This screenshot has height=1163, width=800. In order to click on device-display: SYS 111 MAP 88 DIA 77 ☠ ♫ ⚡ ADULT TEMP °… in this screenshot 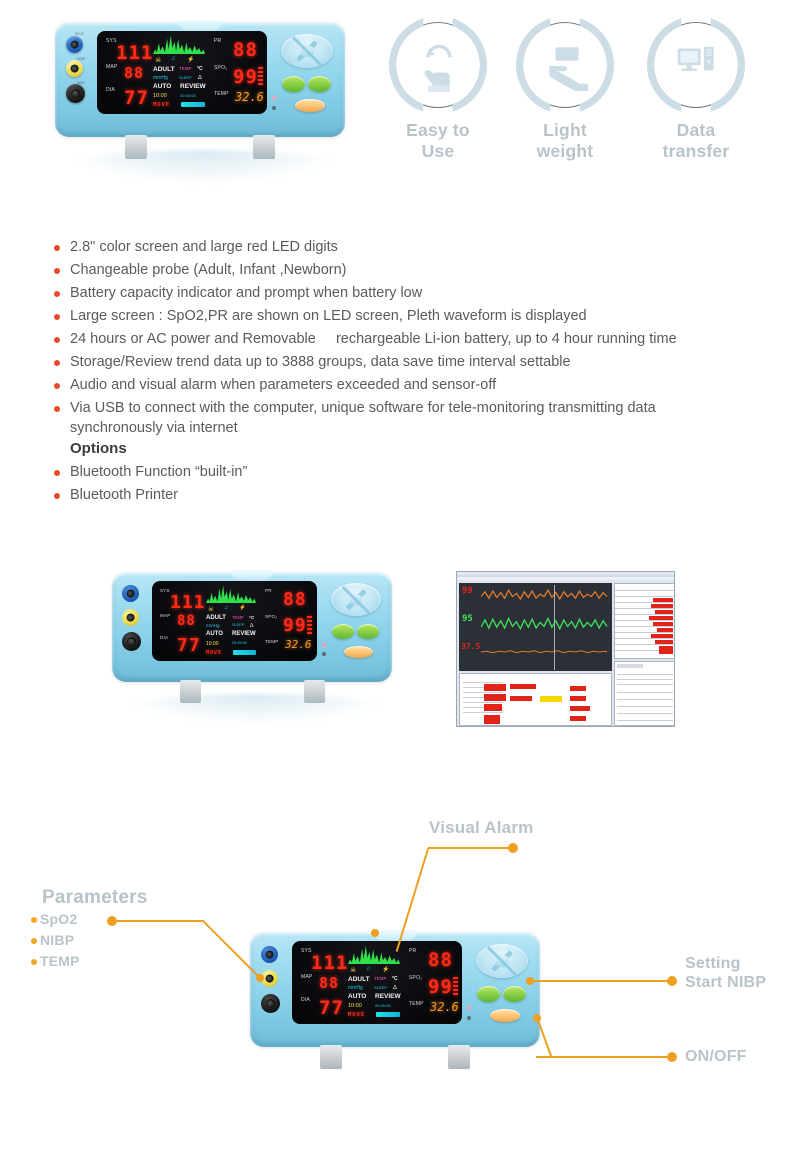, I will do `click(182, 72)`.